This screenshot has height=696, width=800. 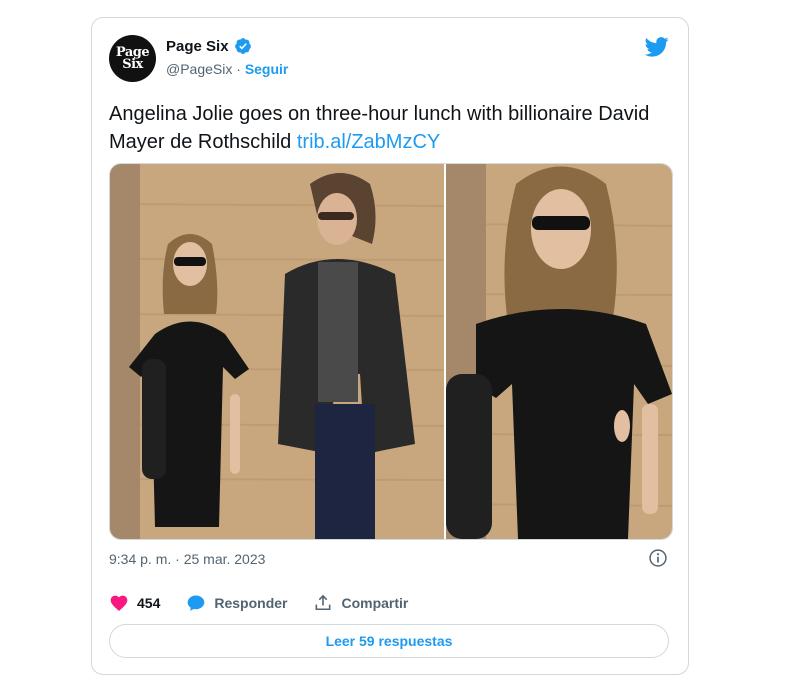 What do you see at coordinates (368, 142) in the screenshot?
I see `tweet-link: trib.al/ZabMzCY` at bounding box center [368, 142].